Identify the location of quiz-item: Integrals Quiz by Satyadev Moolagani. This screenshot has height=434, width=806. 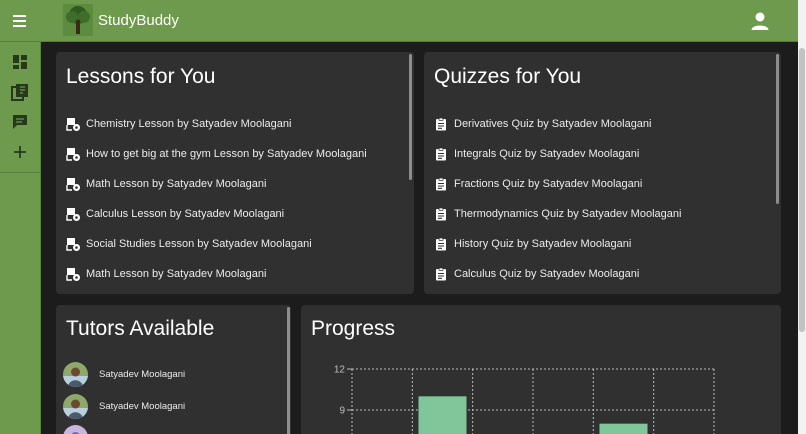
(536, 154).